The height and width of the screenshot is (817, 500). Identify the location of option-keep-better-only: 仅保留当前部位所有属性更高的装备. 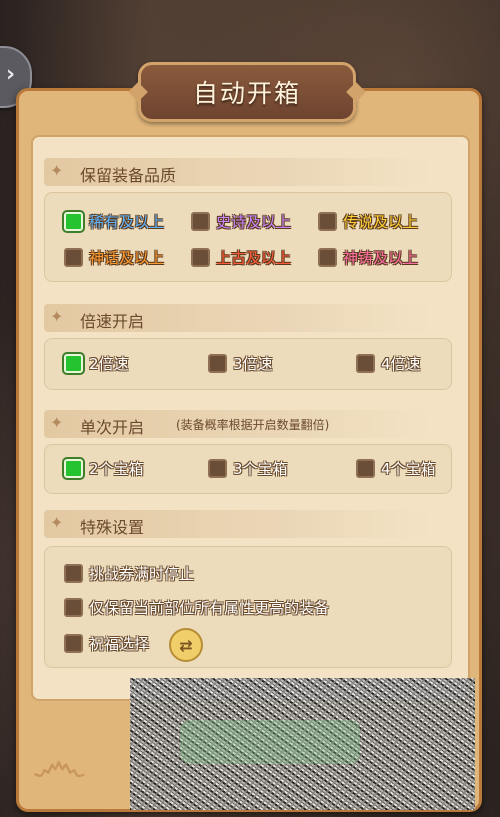
(196, 607).